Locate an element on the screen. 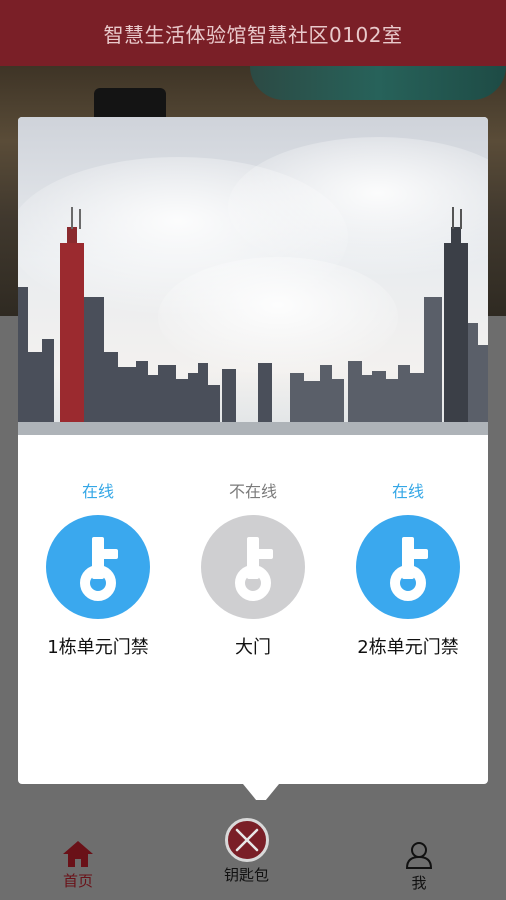  close-popup-button is located at coordinates (246, 840).